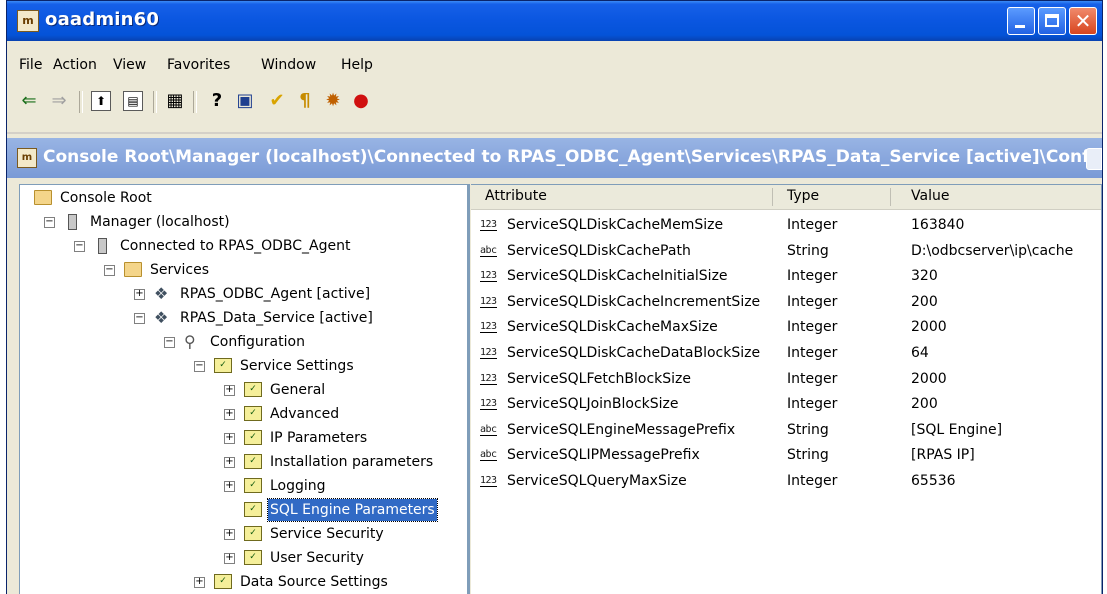  I want to click on server-icon, so click(102, 246).